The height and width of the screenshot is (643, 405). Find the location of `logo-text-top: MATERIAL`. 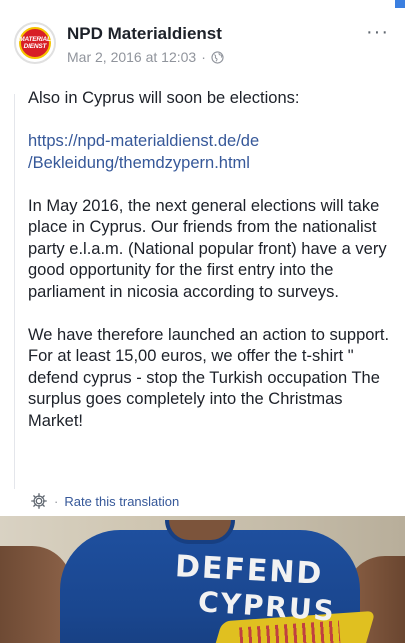

logo-text-top: MATERIAL is located at coordinates (35, 39).